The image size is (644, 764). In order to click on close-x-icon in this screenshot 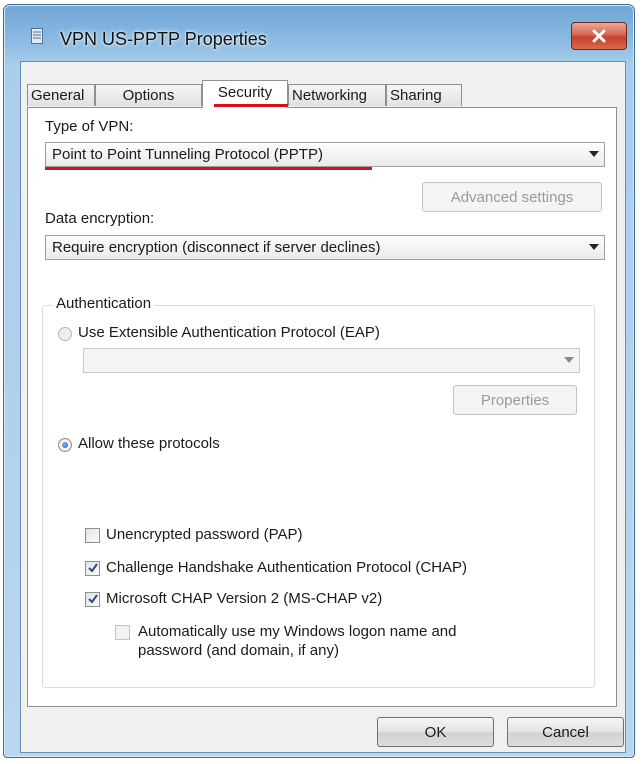, I will do `click(599, 36)`.